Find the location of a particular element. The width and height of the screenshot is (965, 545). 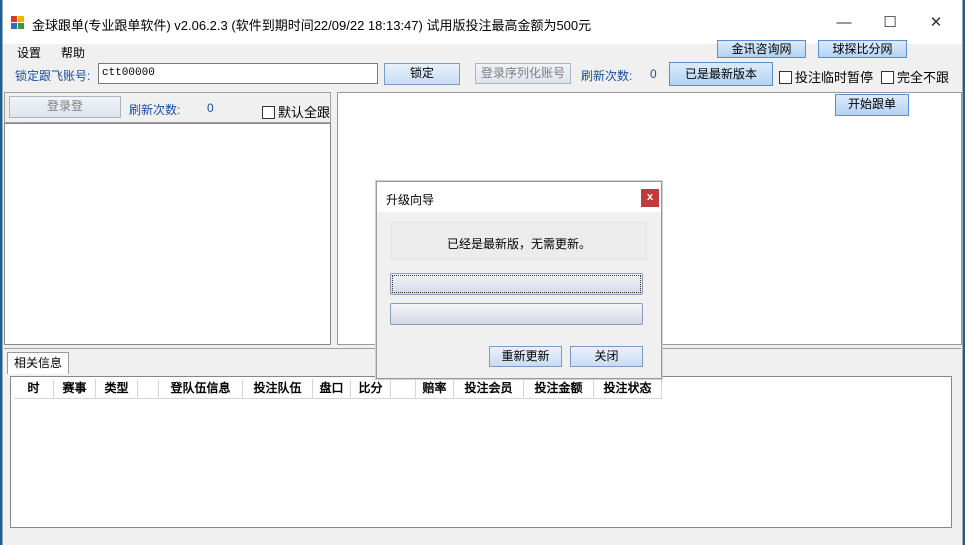

reupdate-button: 重新更新 is located at coordinates (525, 356).